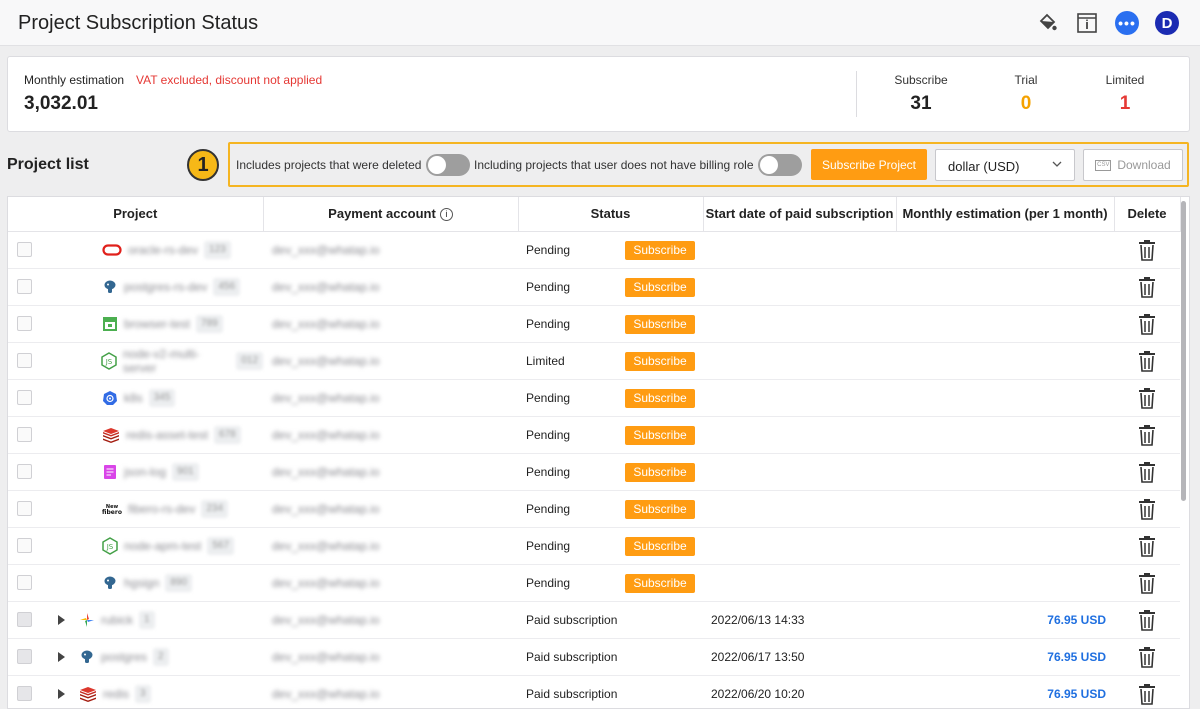 Image resolution: width=1200 pixels, height=709 pixels. I want to click on project-name: postgres, so click(124, 657).